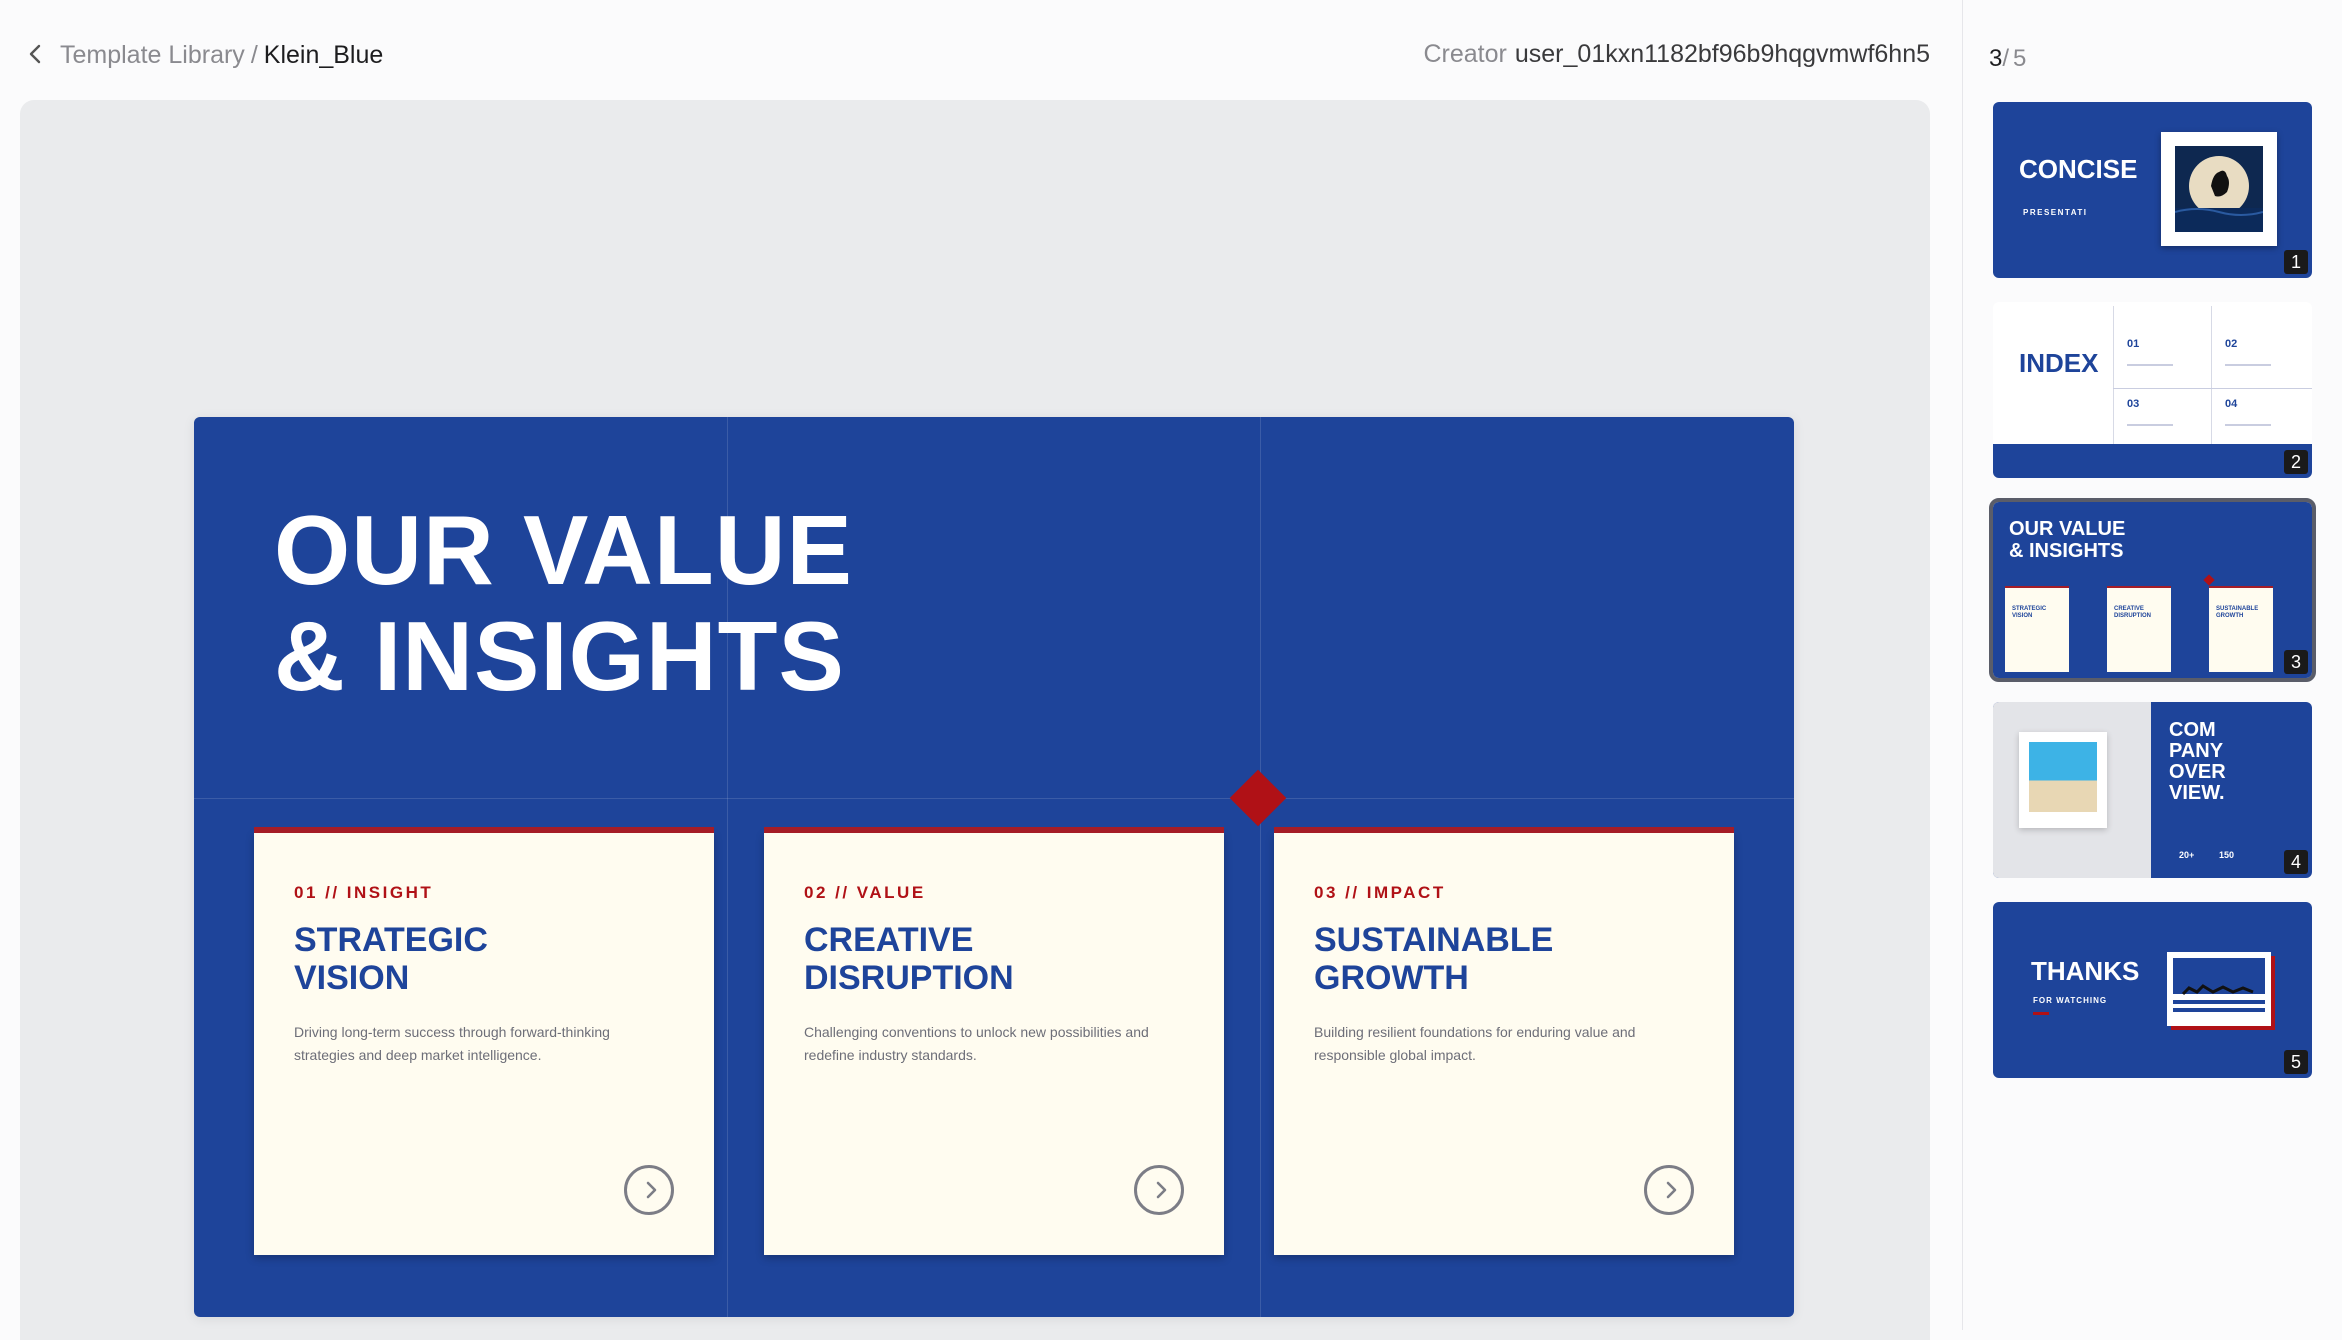 This screenshot has height=1340, width=2342. I want to click on card-title-line1: STRATEGIC, so click(391, 940).